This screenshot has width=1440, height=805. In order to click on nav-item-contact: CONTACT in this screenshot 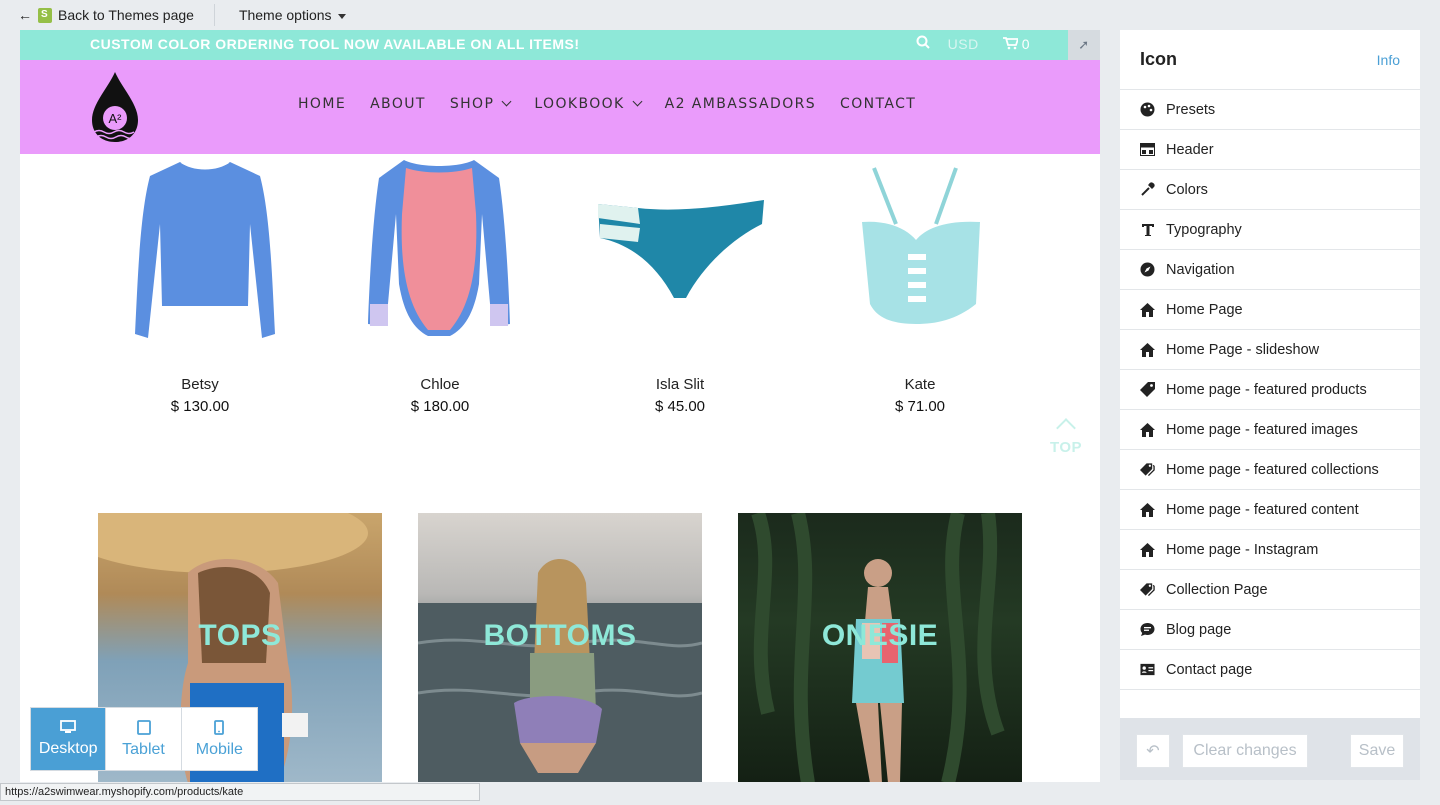, I will do `click(878, 104)`.